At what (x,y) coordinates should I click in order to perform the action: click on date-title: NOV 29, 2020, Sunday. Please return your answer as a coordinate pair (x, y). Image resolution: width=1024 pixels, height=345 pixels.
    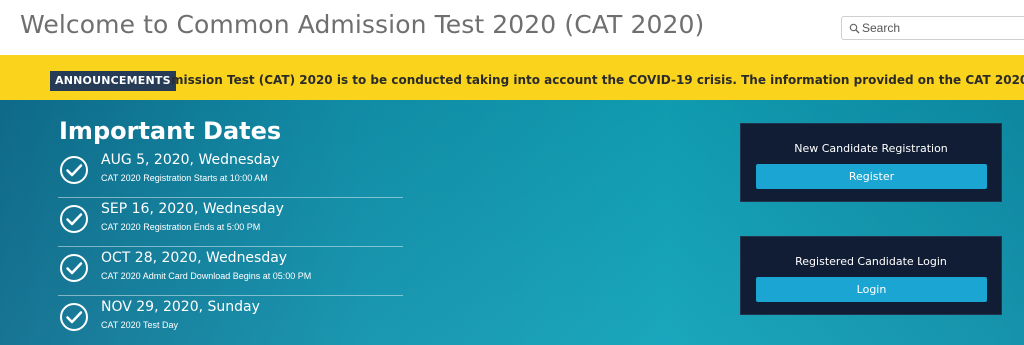
    Looking at the image, I should click on (180, 307).